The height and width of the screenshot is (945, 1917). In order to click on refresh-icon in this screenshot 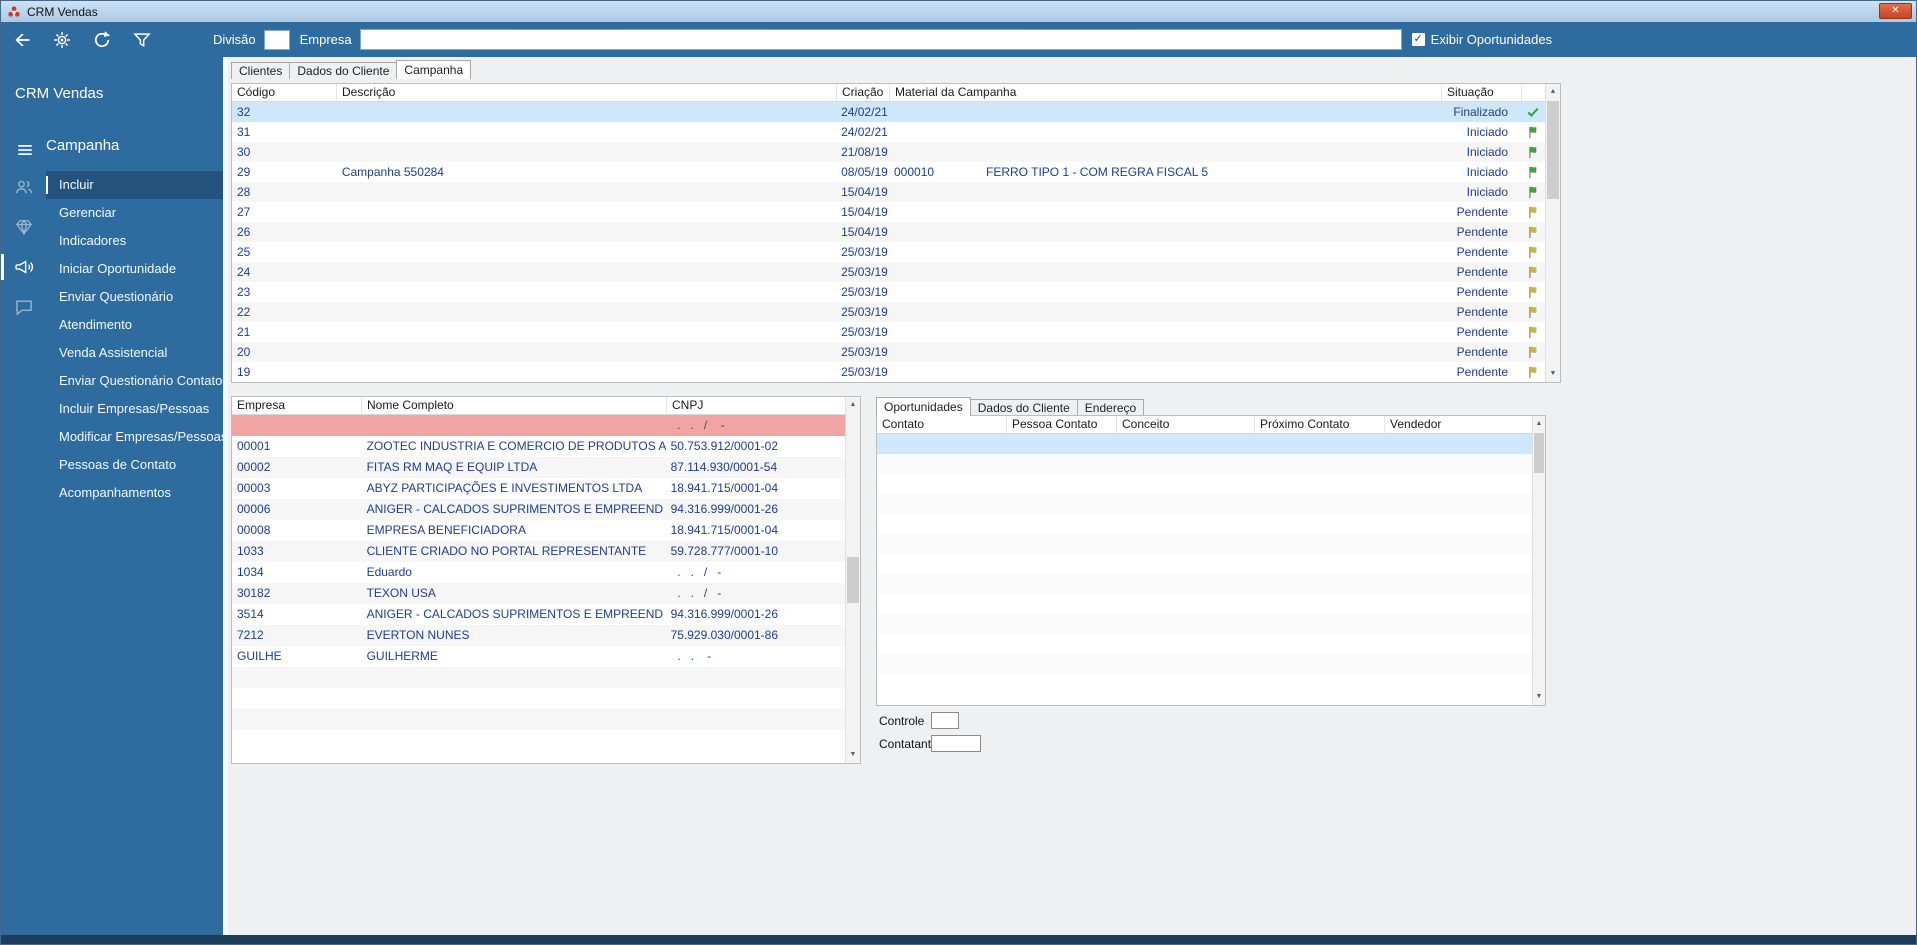, I will do `click(102, 40)`.